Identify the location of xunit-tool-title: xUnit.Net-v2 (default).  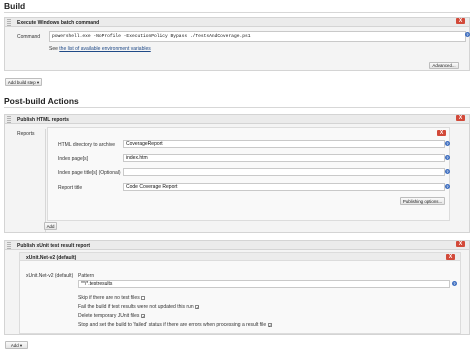
(51, 257).